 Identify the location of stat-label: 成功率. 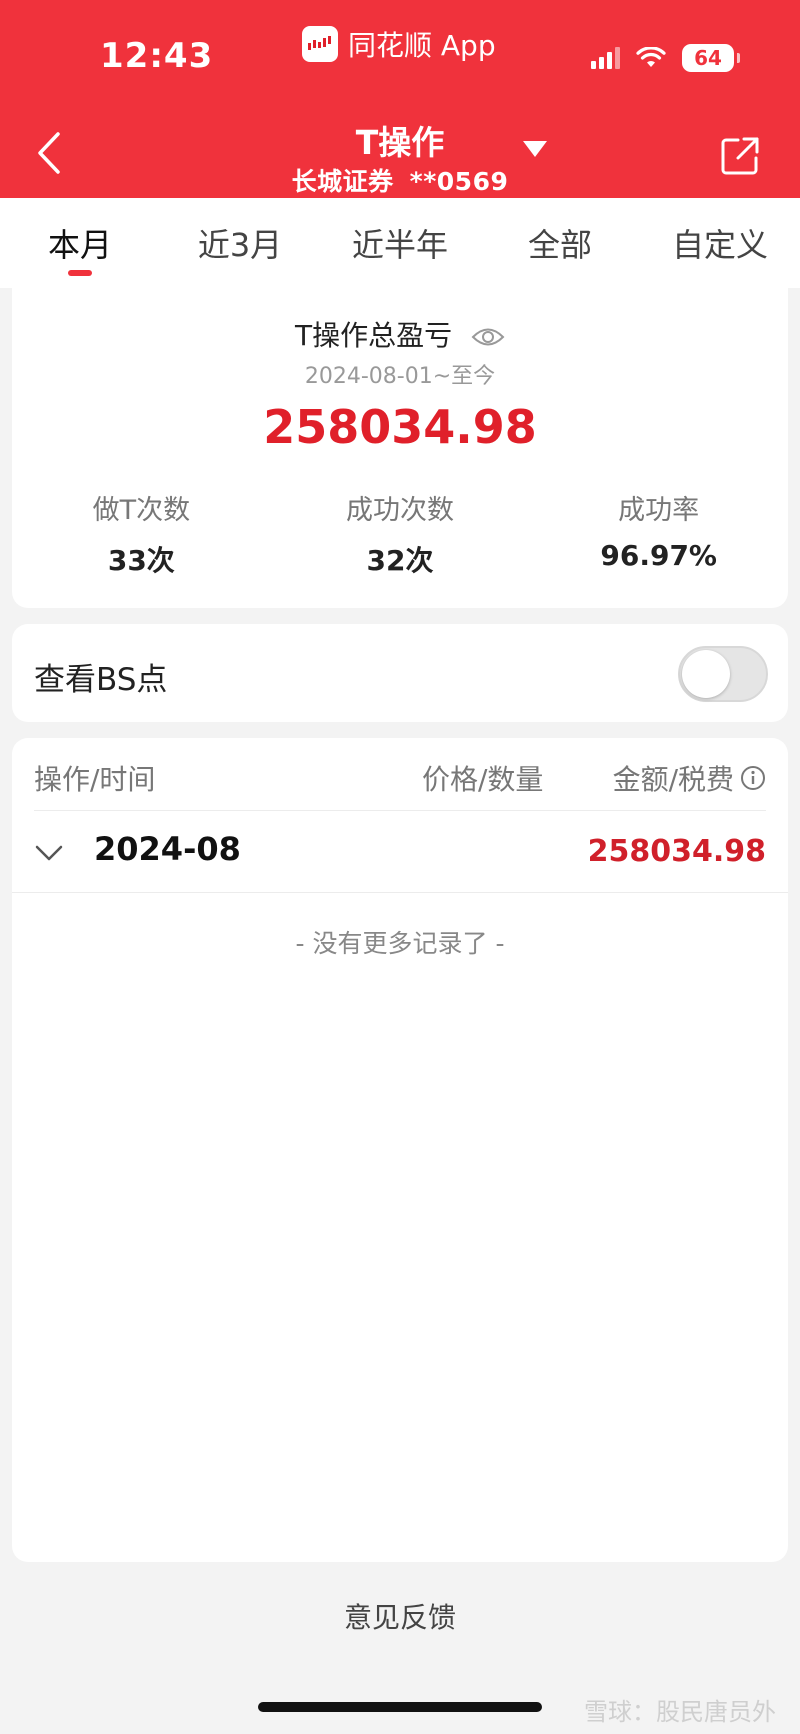
(659, 510).